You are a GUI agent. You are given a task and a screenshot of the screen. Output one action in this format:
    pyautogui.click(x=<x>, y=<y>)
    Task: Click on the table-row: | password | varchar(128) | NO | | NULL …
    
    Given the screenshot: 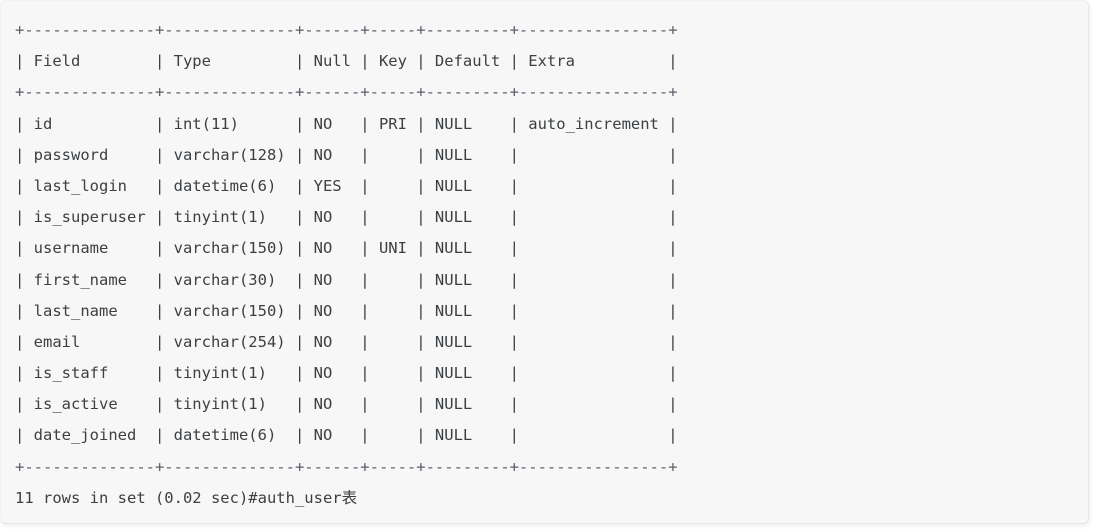 What is the action you would take?
    pyautogui.click(x=346, y=154)
    